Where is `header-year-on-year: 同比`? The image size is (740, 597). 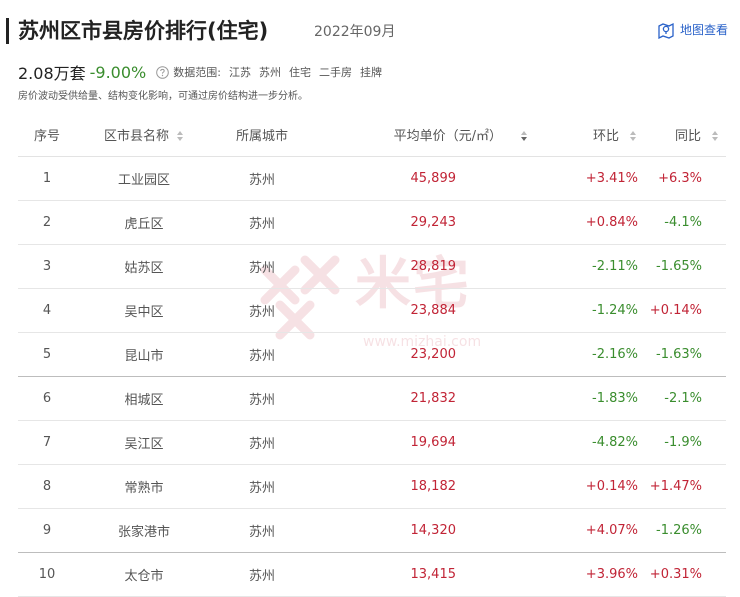 header-year-on-year: 同比 is located at coordinates (682, 134).